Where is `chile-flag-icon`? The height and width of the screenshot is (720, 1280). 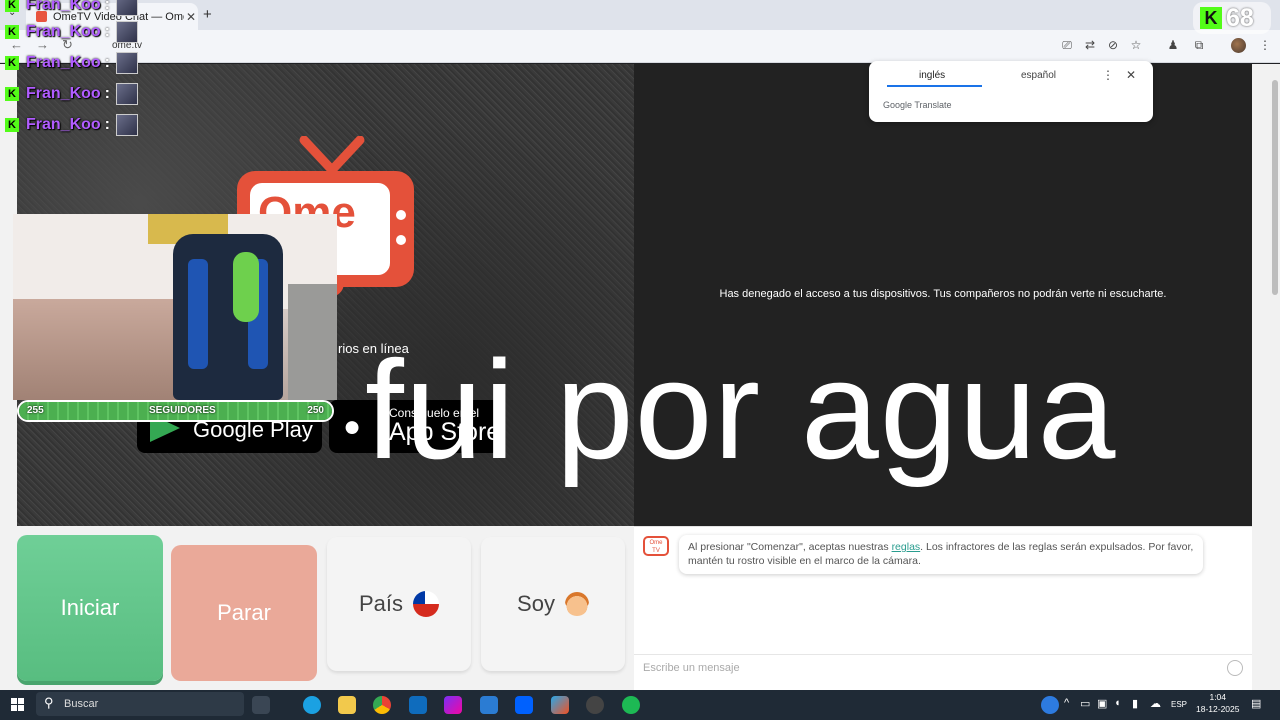 chile-flag-icon is located at coordinates (426, 604).